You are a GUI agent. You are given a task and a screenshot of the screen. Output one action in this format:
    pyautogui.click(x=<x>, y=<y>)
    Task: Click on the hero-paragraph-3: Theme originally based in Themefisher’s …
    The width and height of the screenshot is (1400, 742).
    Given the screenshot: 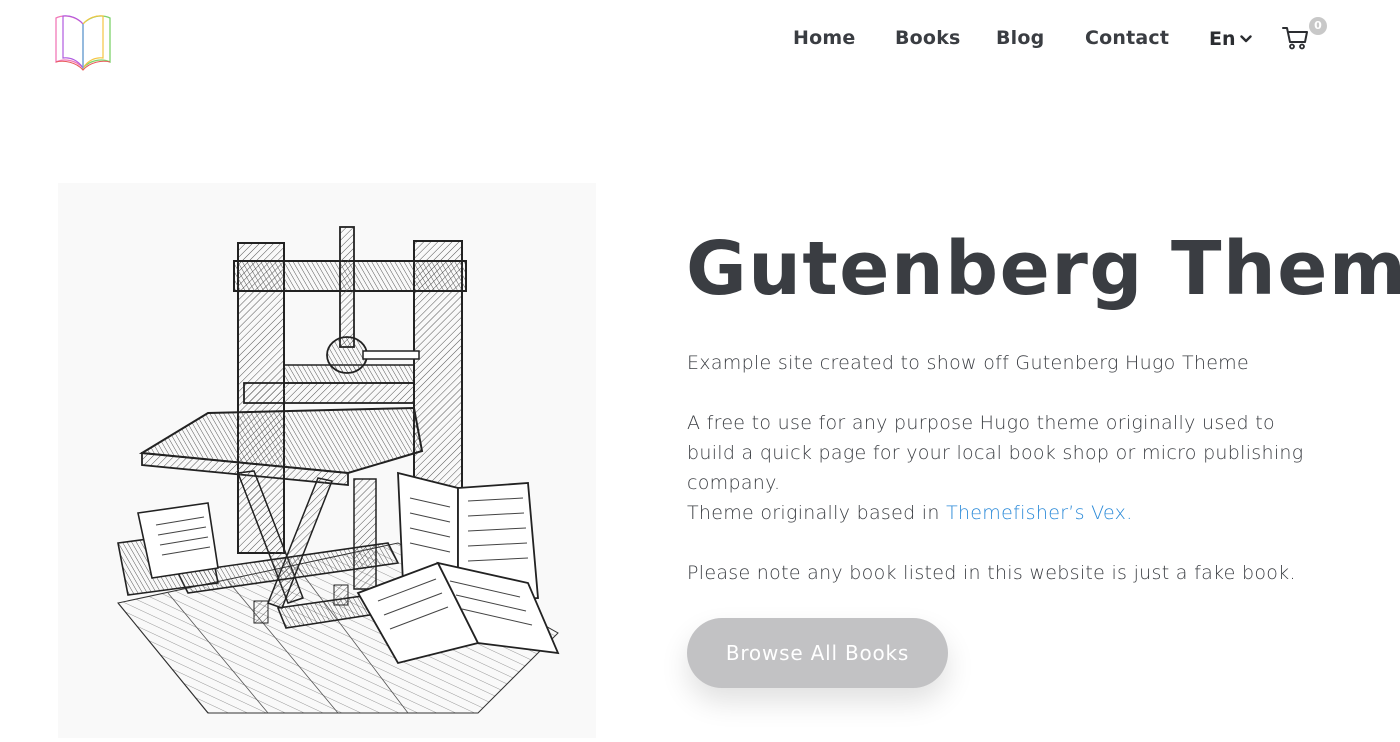 What is the action you would take?
    pyautogui.click(x=1007, y=513)
    